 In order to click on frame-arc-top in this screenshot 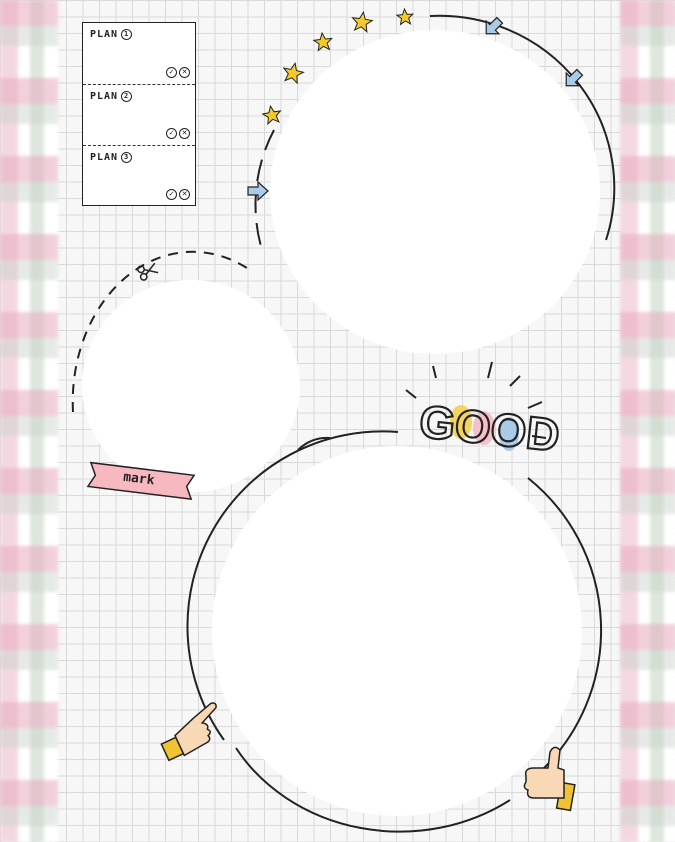, I will do `click(522, 127)`.